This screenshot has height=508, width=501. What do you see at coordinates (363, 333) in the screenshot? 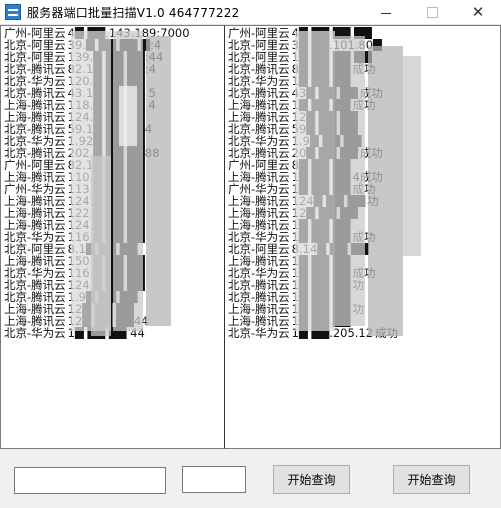
I see `list-item: 北京-华为云1█ ██.205.12成功` at bounding box center [363, 333].